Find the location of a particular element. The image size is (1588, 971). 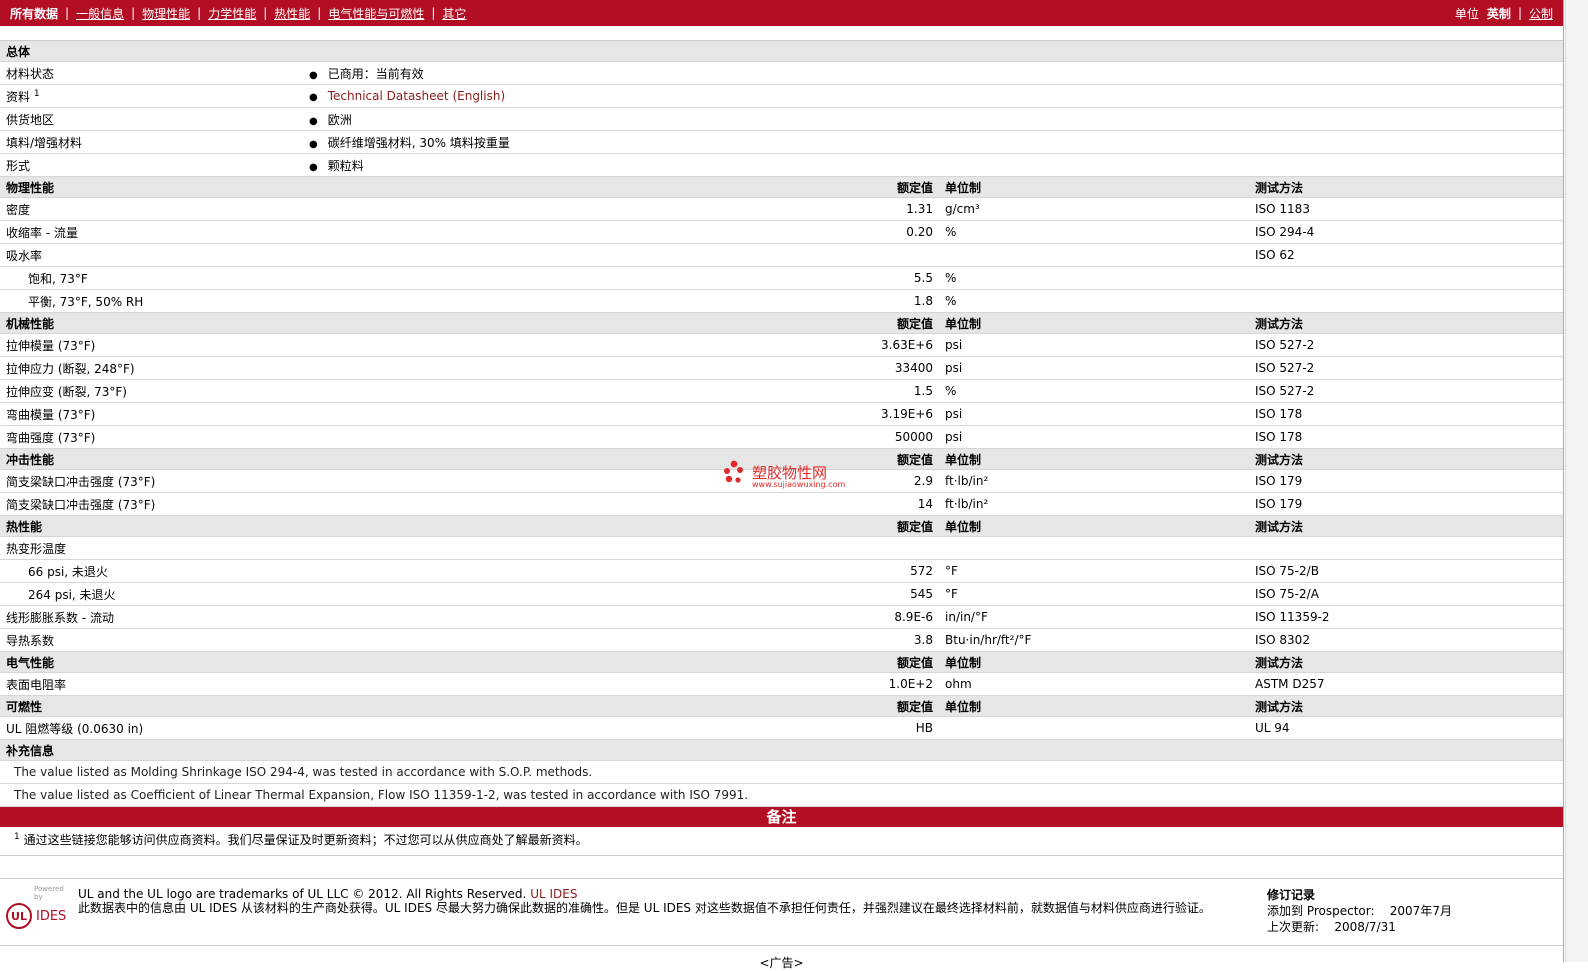

property-label: 饱和, 73°F is located at coordinates (151, 278).